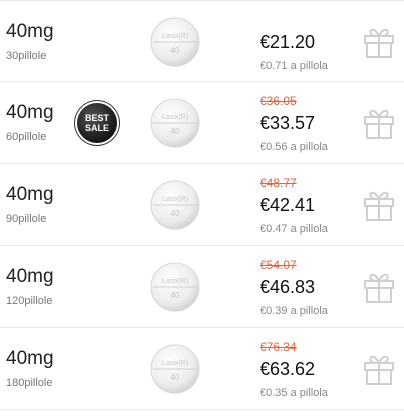  Describe the element at coordinates (96, 128) in the screenshot. I see `badge-text: SALE` at that location.